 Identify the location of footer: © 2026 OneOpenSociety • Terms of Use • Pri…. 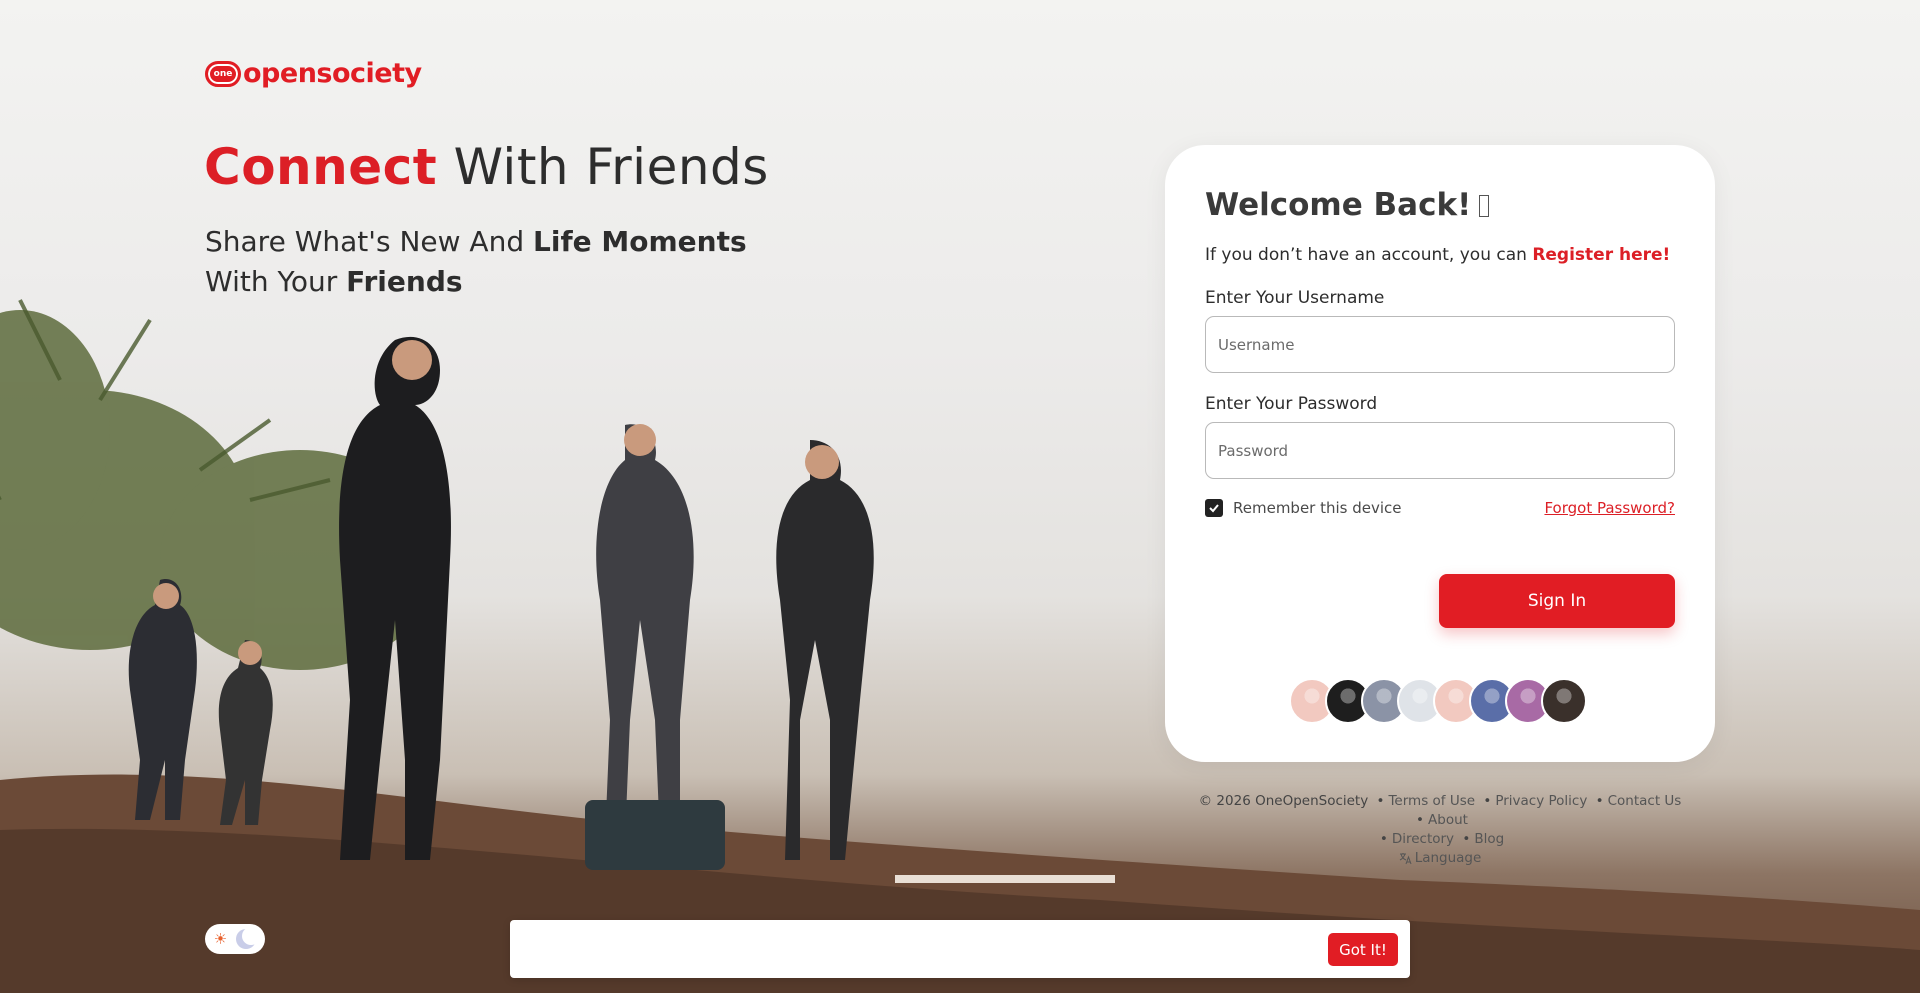
(1440, 830).